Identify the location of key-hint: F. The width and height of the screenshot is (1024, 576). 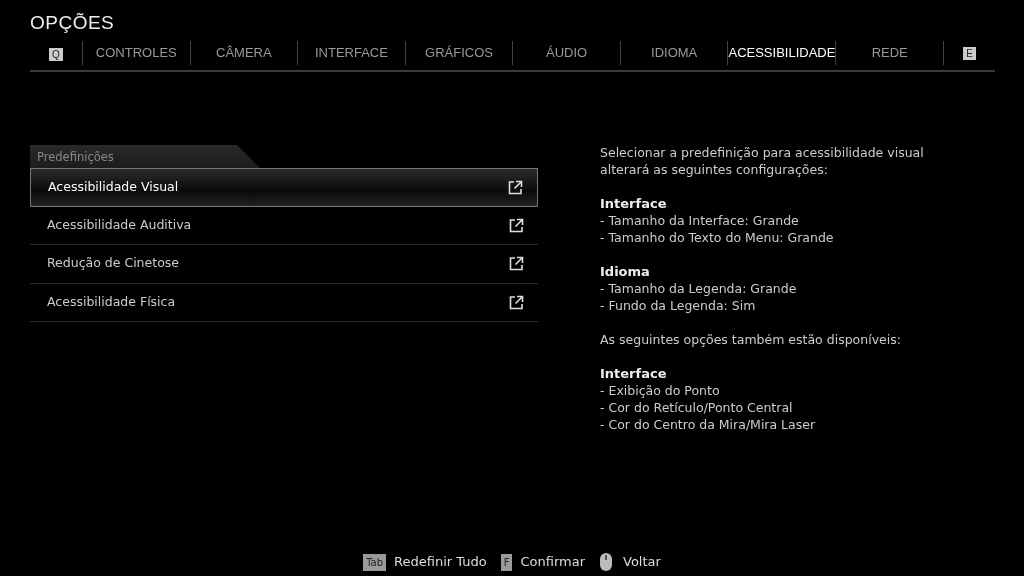
(506, 562).